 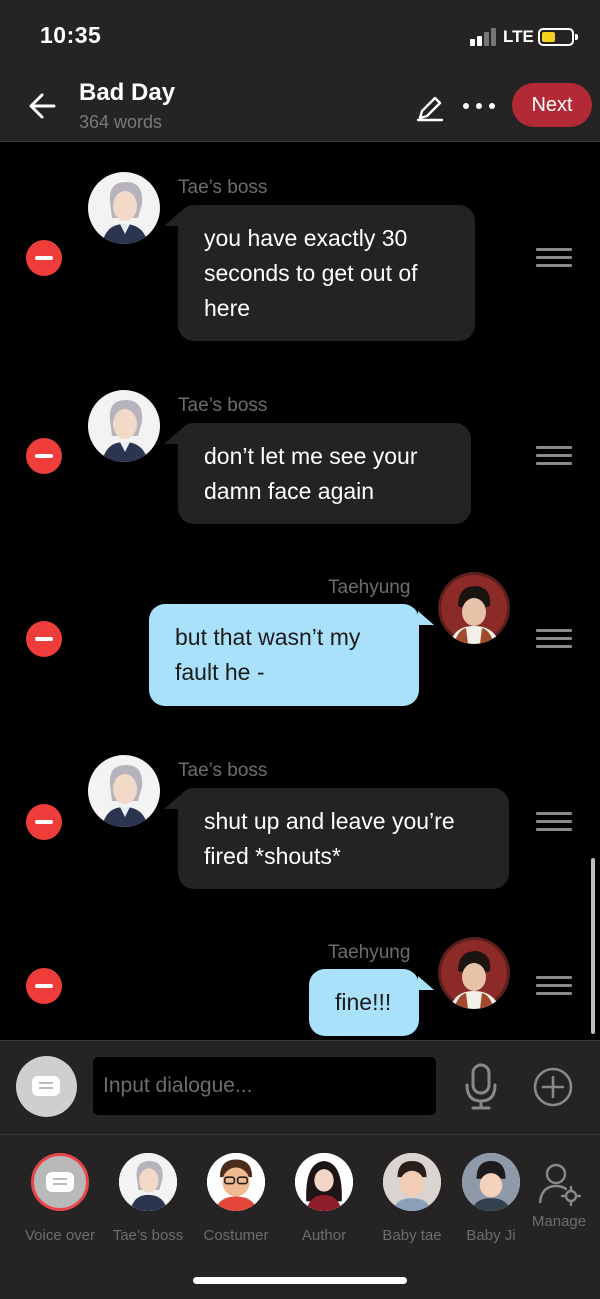 I want to click on back-arrow-icon, so click(x=42, y=106).